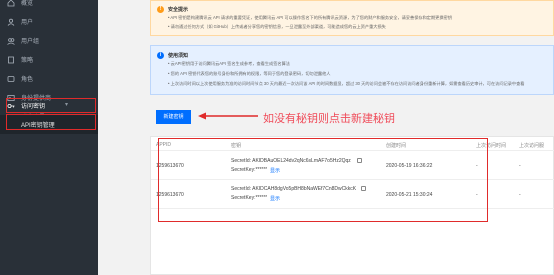 The width and height of the screenshot is (554, 275). Describe the element at coordinates (329, 119) in the screenshot. I see `annotation-text: 如没有秘钥则点击新建秘钥` at that location.